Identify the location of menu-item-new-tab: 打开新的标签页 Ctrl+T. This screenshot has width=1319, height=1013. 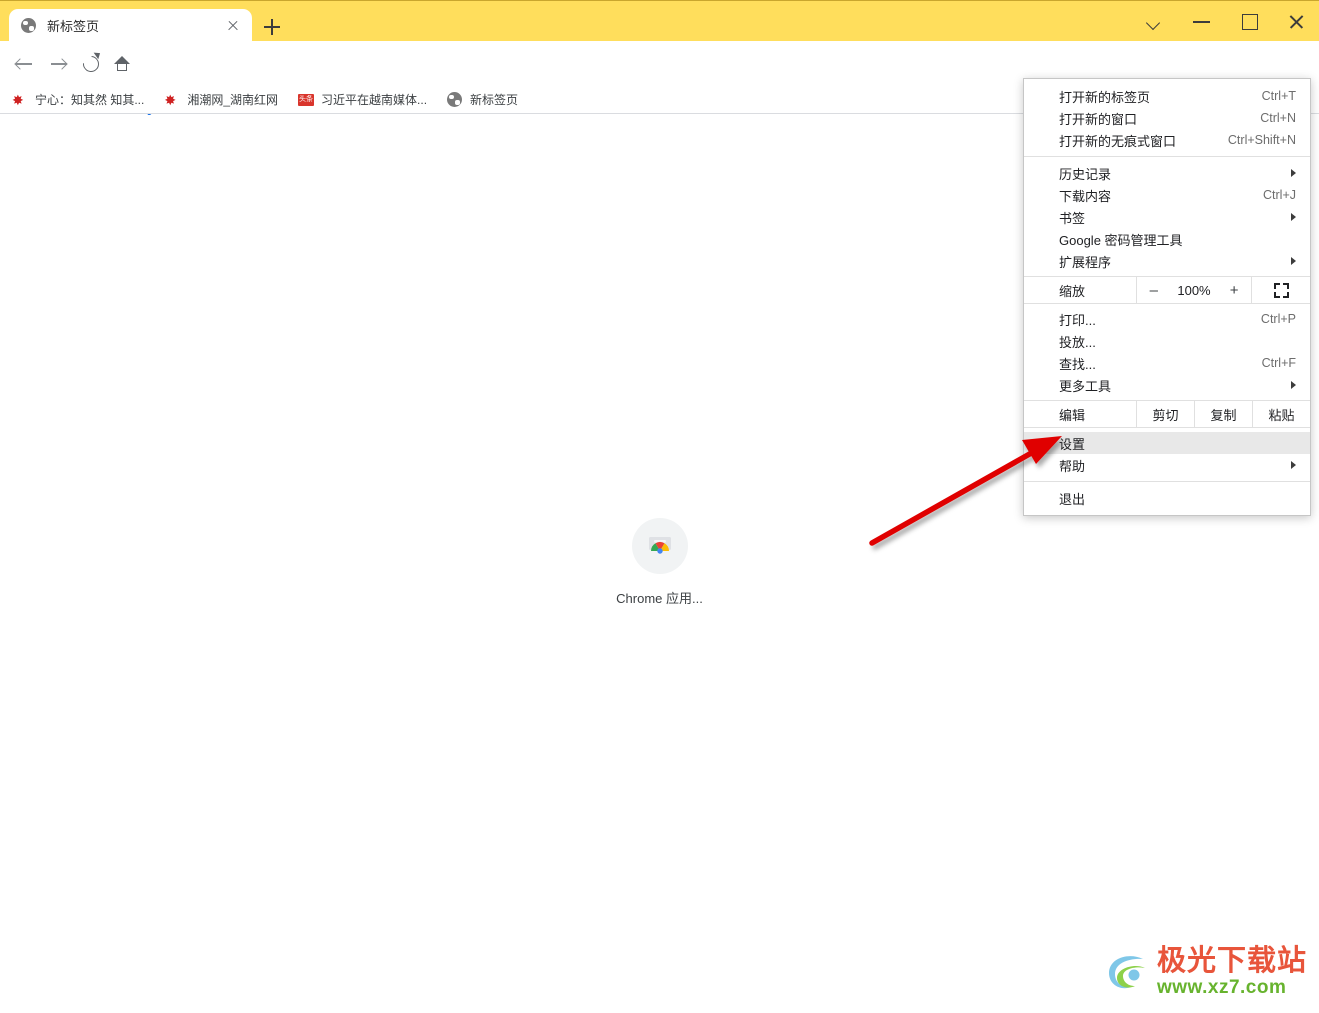
(1167, 96).